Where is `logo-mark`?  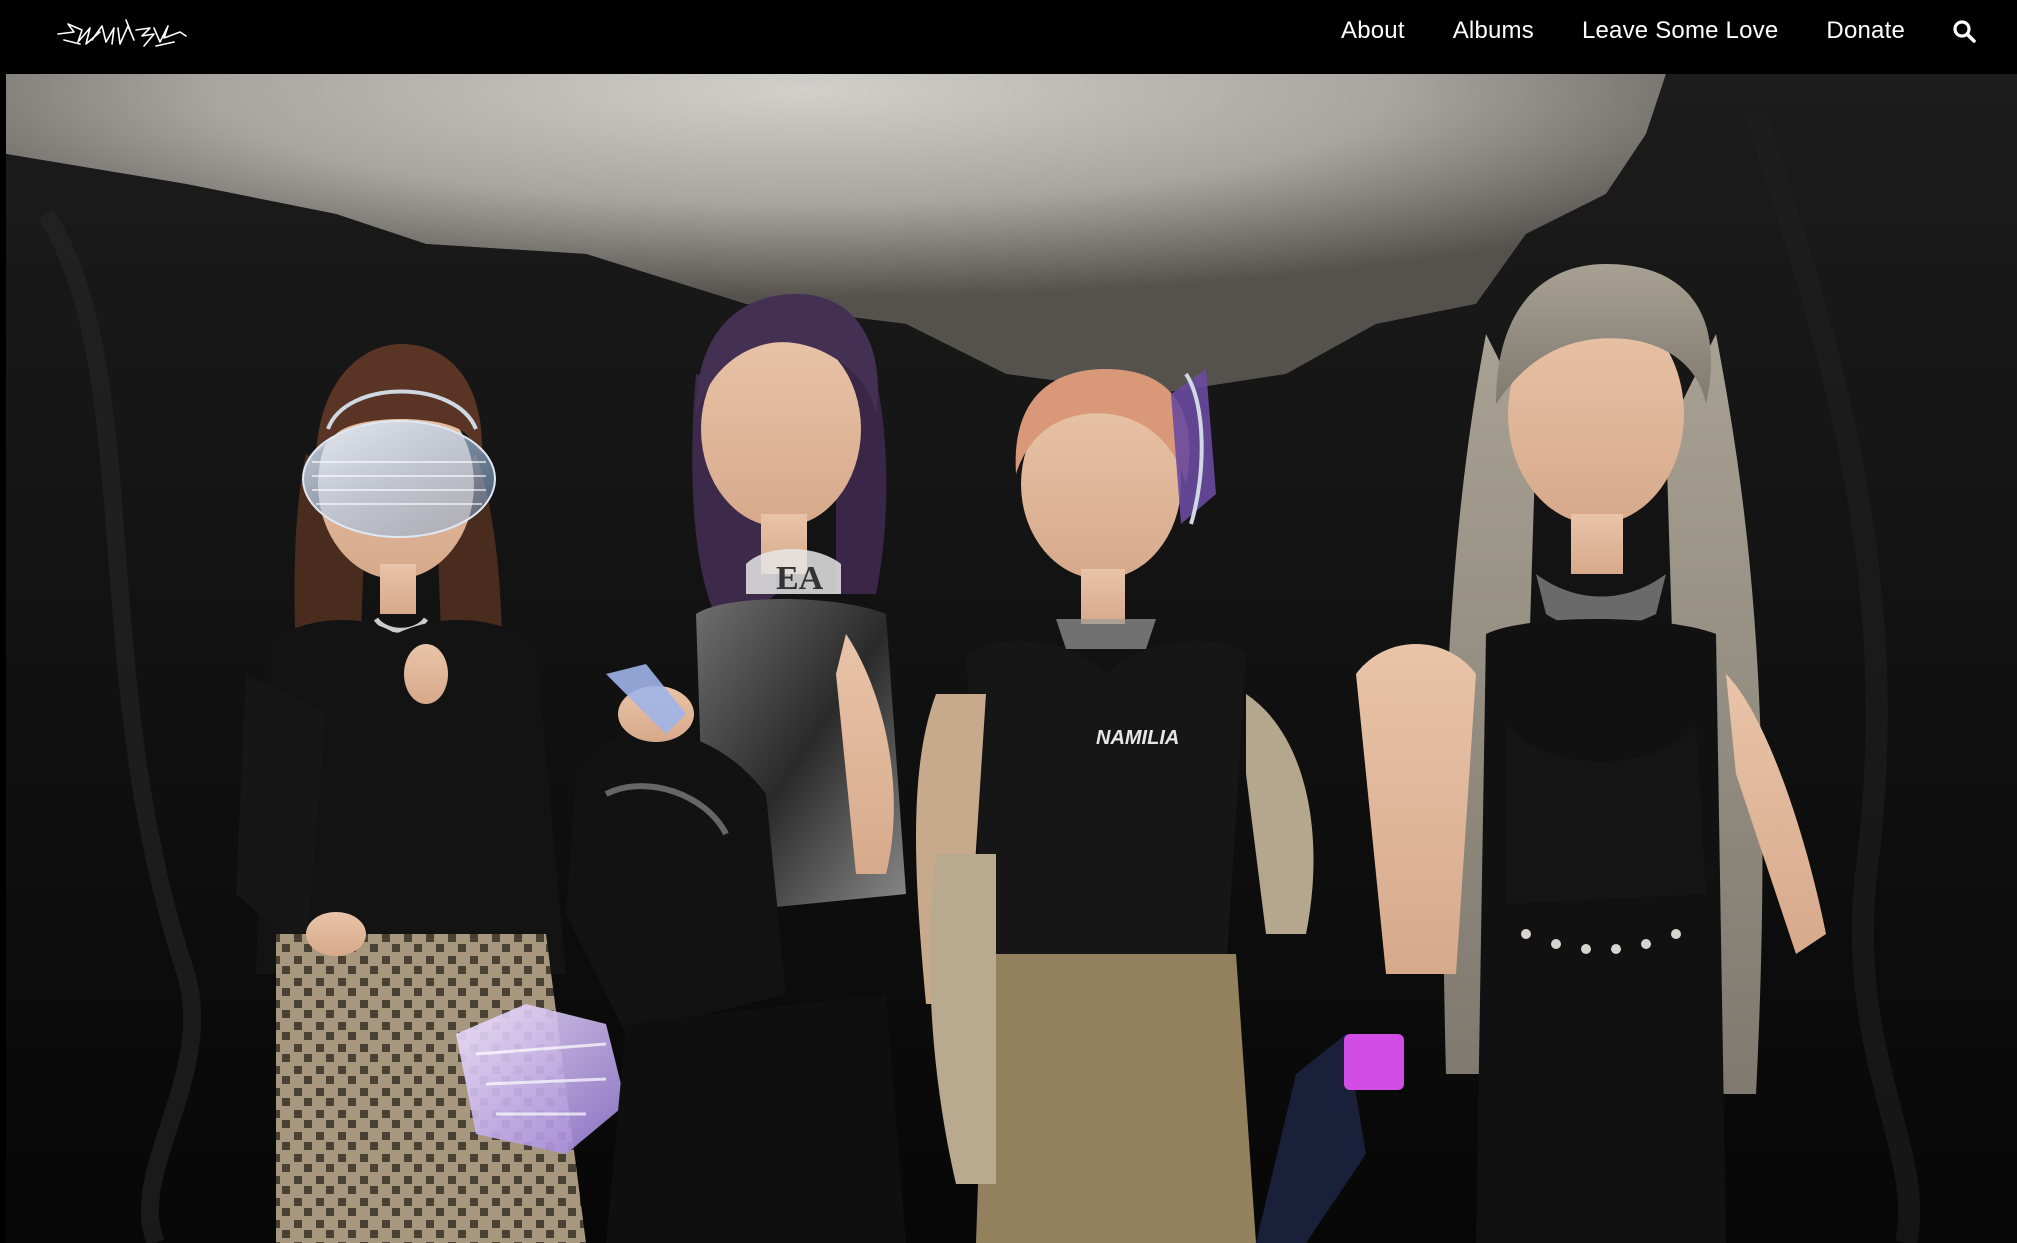
logo-mark is located at coordinates (122, 33).